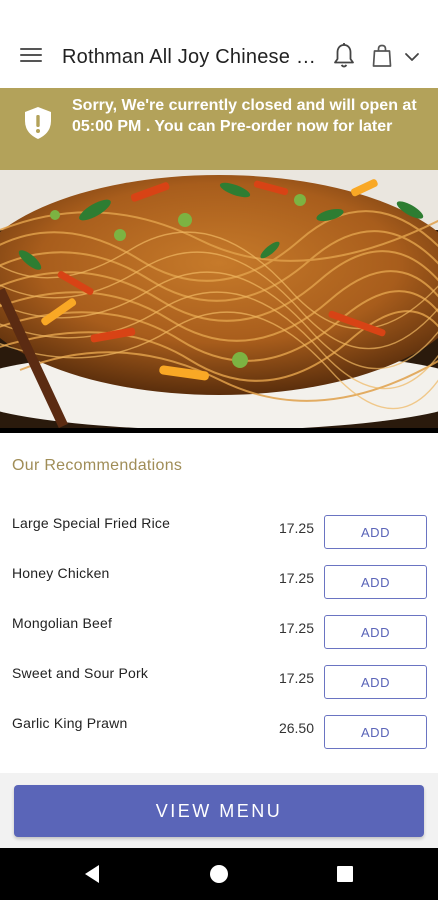 Image resolution: width=438 pixels, height=900 pixels. I want to click on app-bar: Rothman All Joy Chinese Restaurant, so click(219, 58).